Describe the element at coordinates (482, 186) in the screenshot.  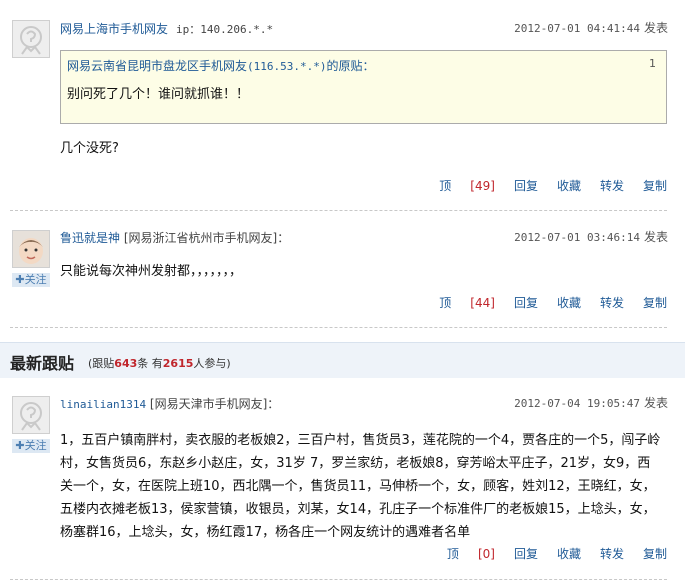
I see `upvote-count: [49]` at that location.